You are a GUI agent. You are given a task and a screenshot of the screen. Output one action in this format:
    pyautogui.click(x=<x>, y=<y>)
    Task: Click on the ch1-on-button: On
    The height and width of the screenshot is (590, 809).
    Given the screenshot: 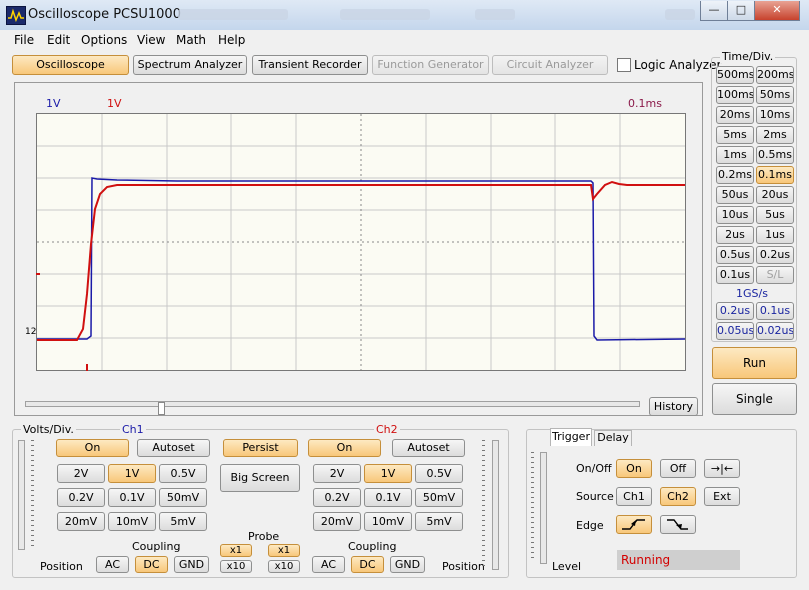 What is the action you would take?
    pyautogui.click(x=92, y=448)
    